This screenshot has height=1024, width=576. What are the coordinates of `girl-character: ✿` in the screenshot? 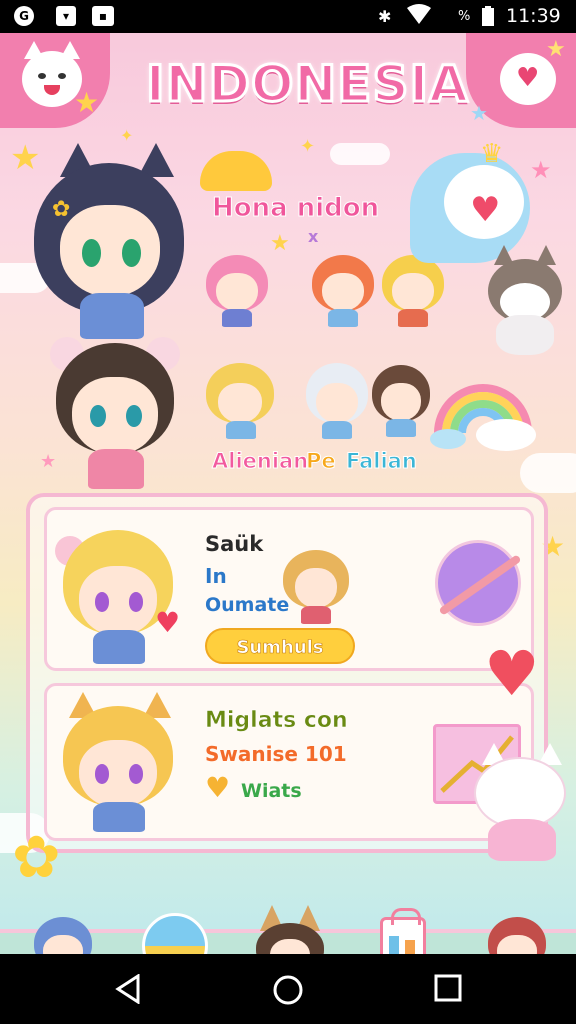 It's located at (110, 243).